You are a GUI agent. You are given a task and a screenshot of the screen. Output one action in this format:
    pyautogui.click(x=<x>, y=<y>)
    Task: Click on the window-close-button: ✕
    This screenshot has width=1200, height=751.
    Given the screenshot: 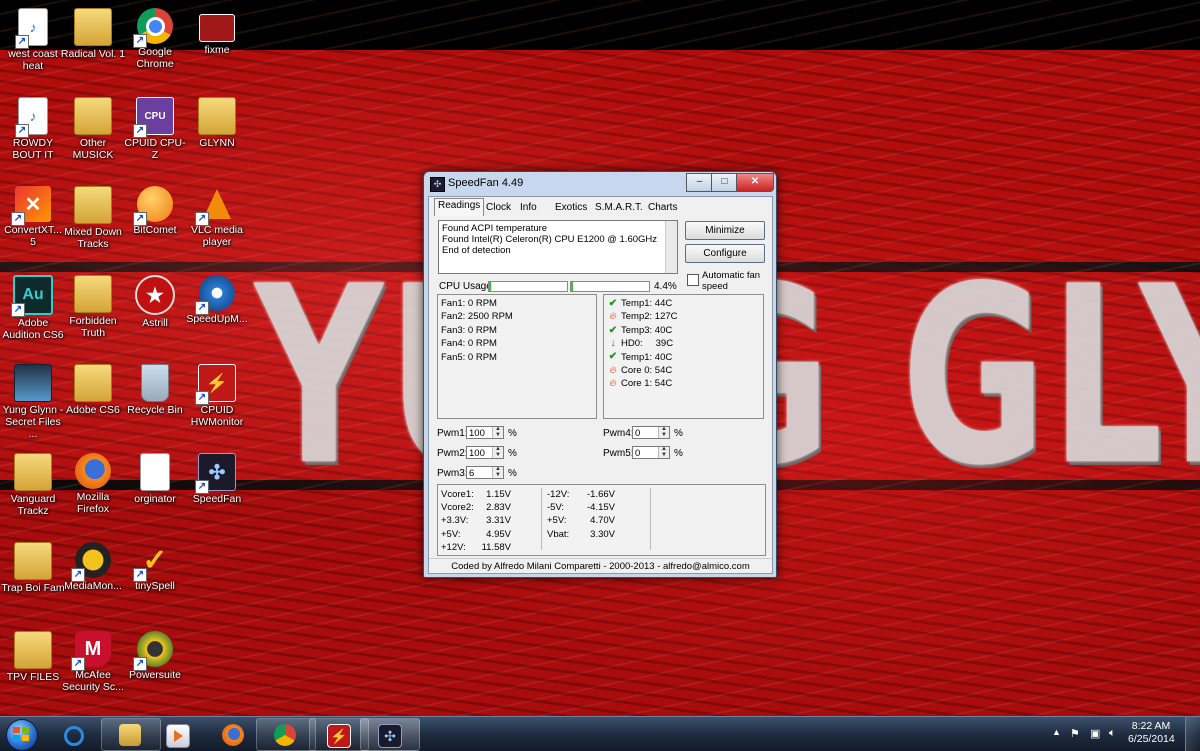 What is the action you would take?
    pyautogui.click(x=755, y=182)
    